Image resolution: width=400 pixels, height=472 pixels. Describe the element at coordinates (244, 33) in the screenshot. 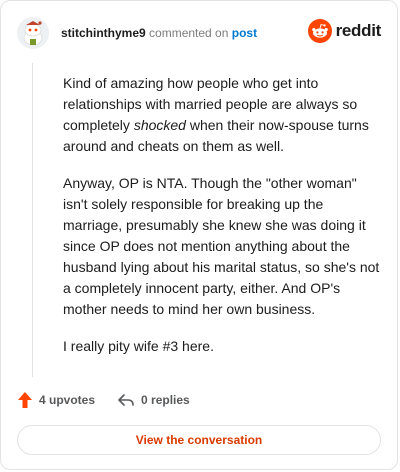

I see `post-link: post` at that location.